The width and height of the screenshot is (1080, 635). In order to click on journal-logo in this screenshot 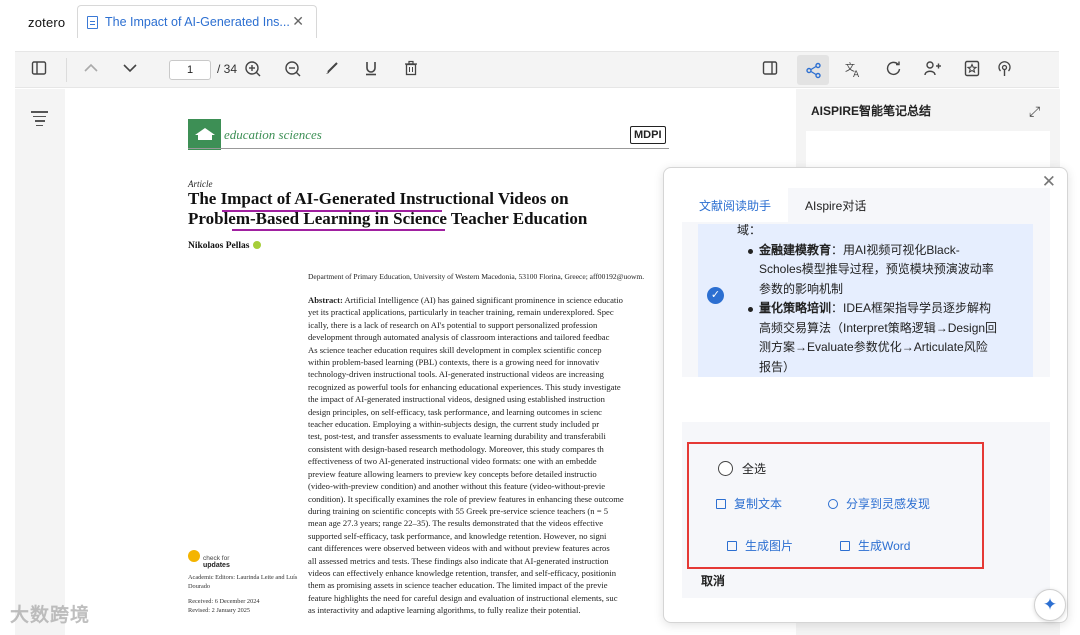, I will do `click(204, 134)`.